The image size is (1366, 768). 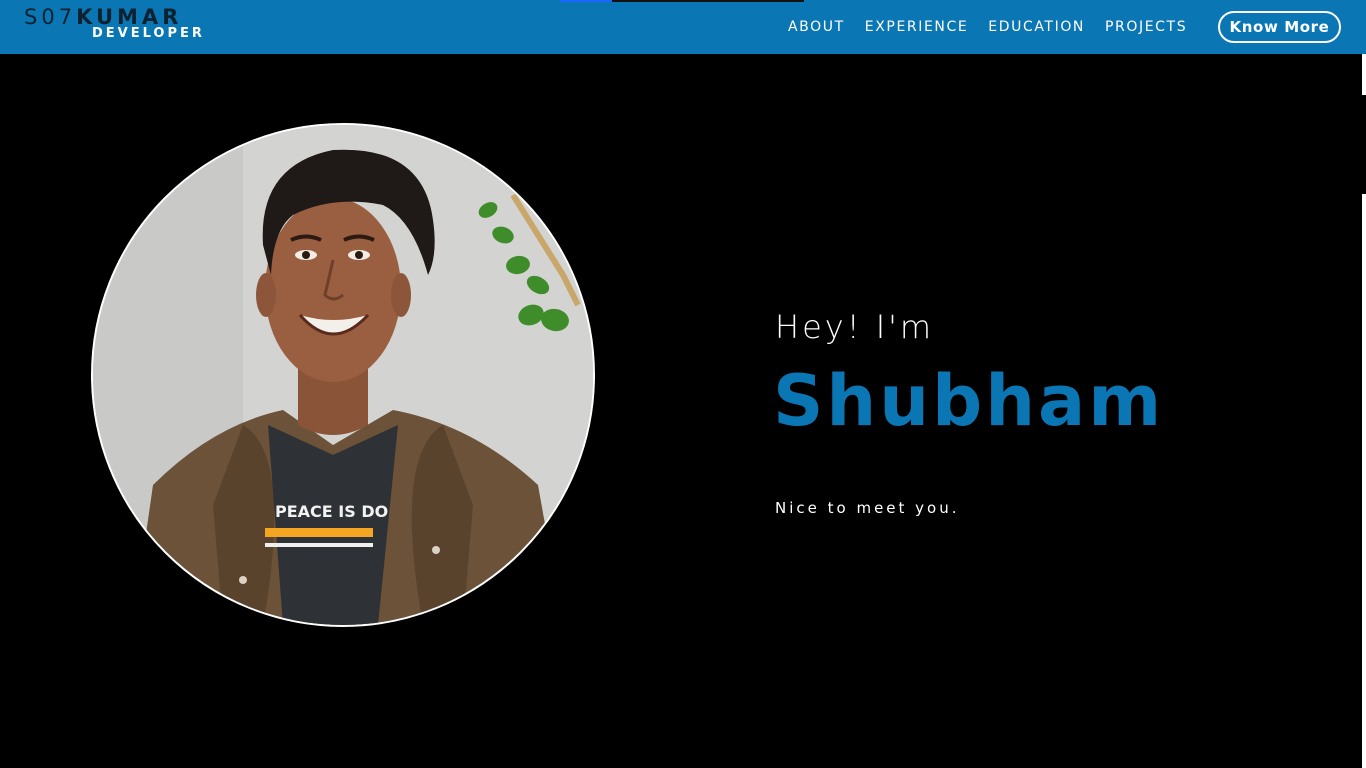 What do you see at coordinates (855, 327) in the screenshot?
I see `hero-greeting: Hey! I'm` at bounding box center [855, 327].